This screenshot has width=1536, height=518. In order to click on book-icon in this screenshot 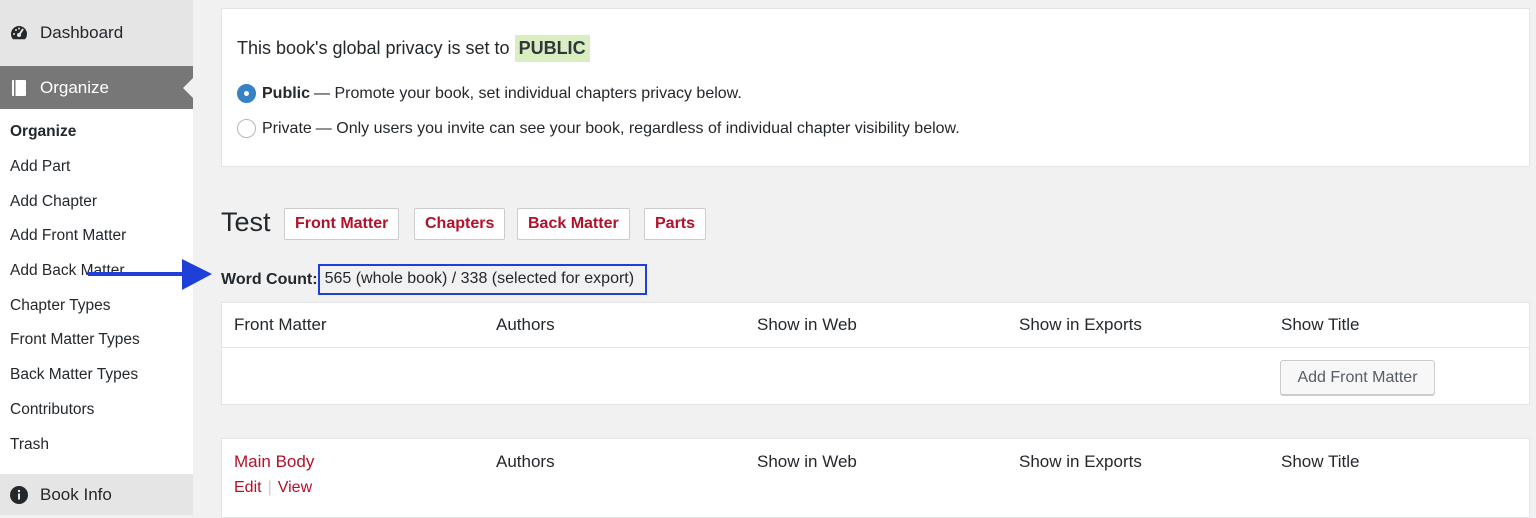, I will do `click(19, 88)`.